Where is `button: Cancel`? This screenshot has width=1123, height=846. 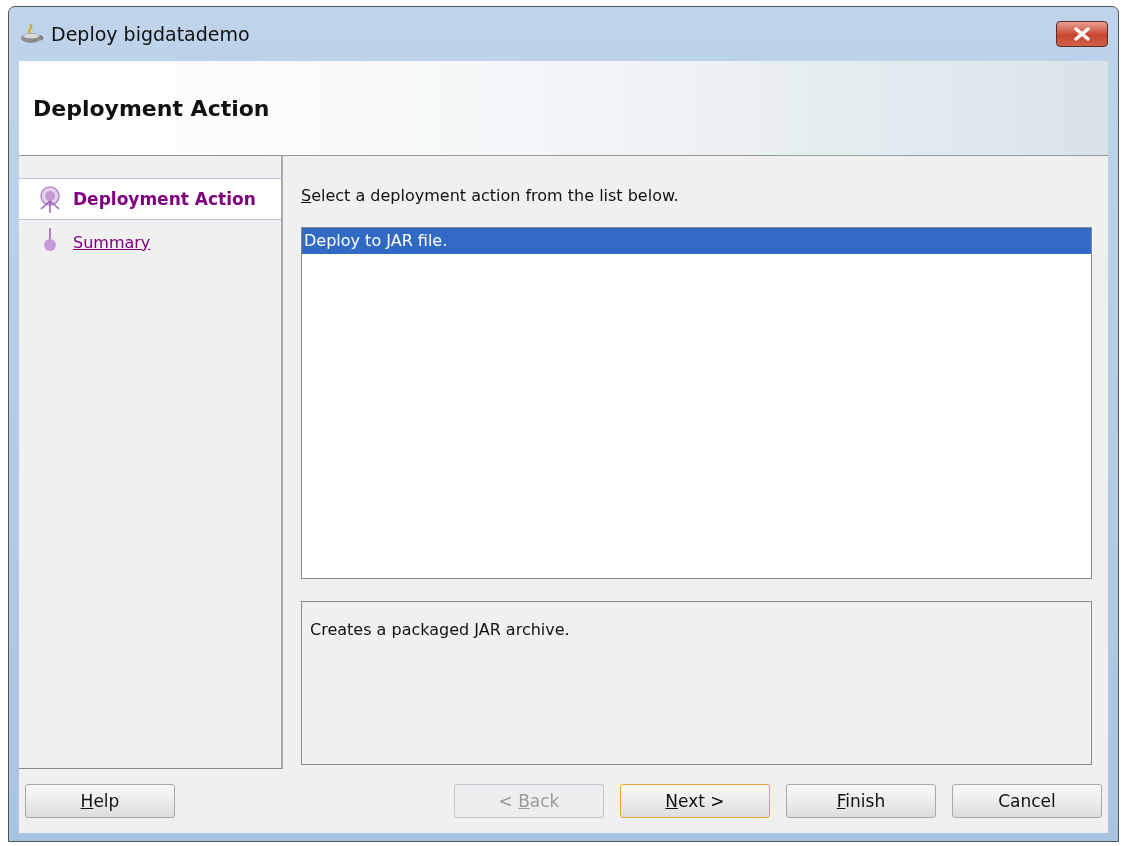
button: Cancel is located at coordinates (1027, 801).